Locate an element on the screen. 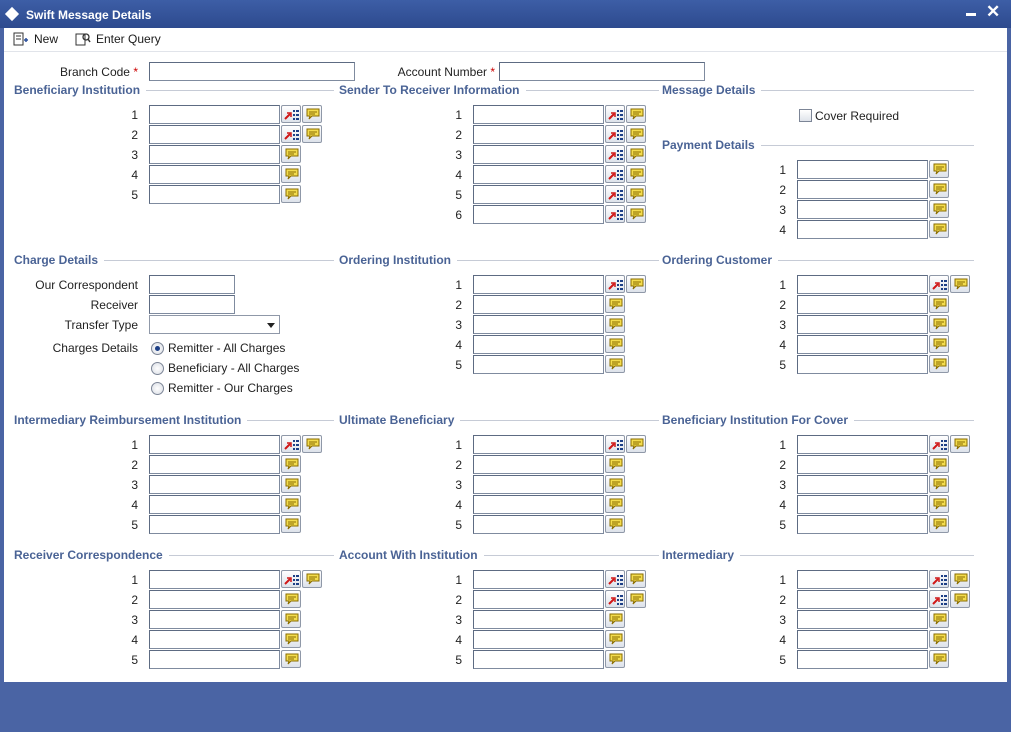 This screenshot has height=732, width=1011. our-correspondent-input is located at coordinates (192, 284).